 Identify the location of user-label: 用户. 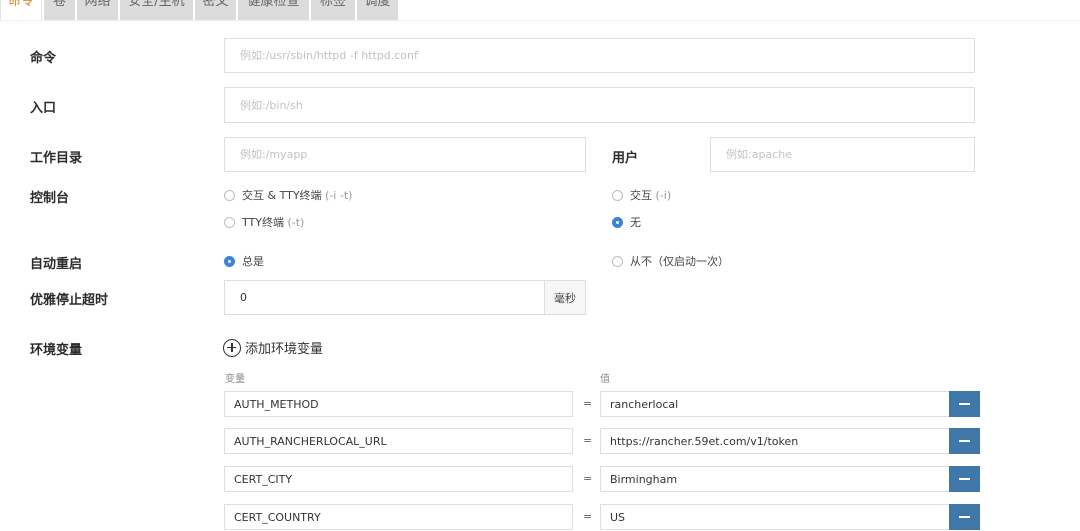
(625, 158).